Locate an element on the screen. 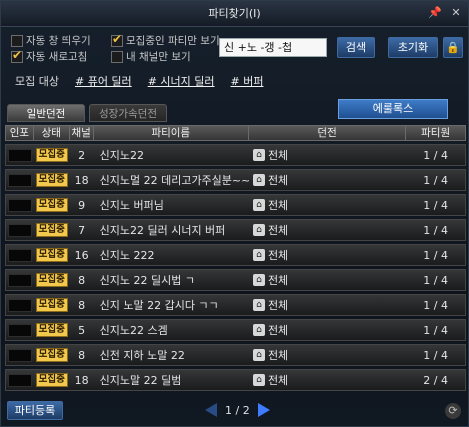 This screenshot has height=427, width=469. party-name-cell: 신지노멀 22 데리고가주실분~~!! is located at coordinates (174, 180).